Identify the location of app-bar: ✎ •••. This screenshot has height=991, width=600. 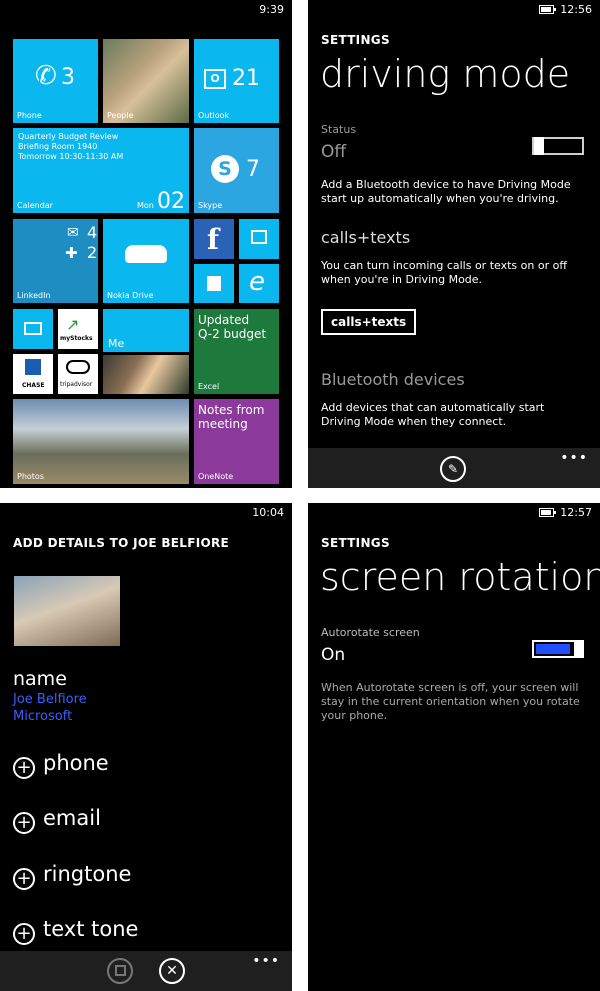
(454, 468).